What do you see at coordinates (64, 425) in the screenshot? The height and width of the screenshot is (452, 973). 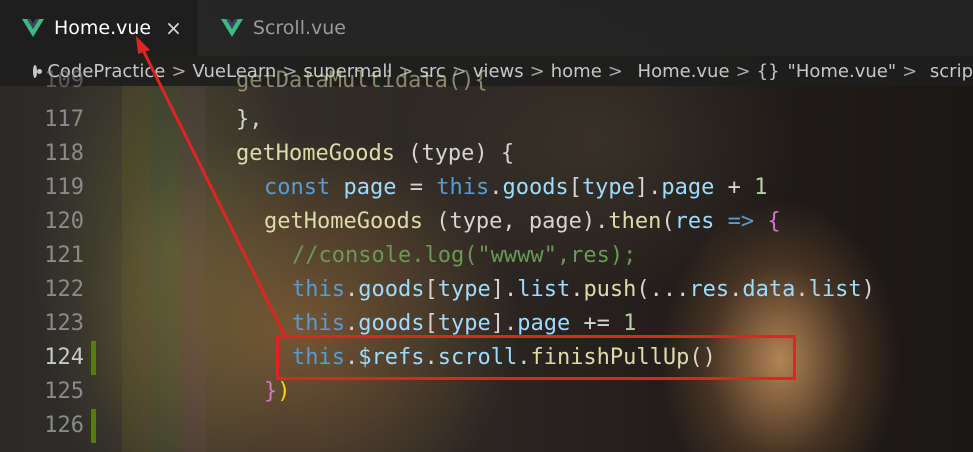 I see `line-number: 126` at bounding box center [64, 425].